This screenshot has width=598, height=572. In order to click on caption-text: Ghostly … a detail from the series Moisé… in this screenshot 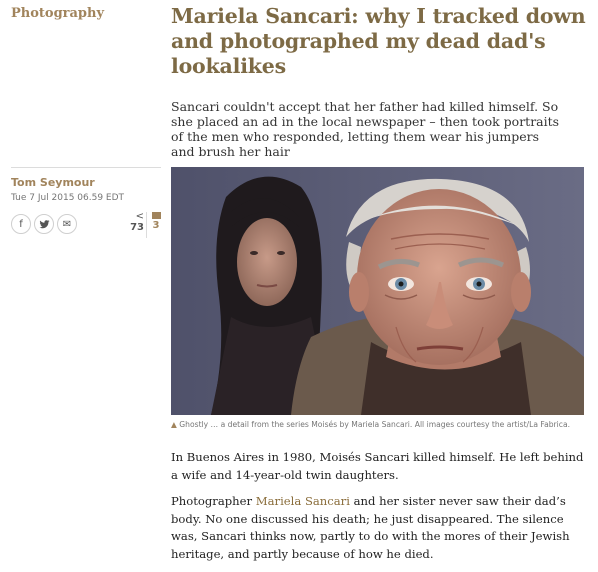, I will do `click(375, 424)`.